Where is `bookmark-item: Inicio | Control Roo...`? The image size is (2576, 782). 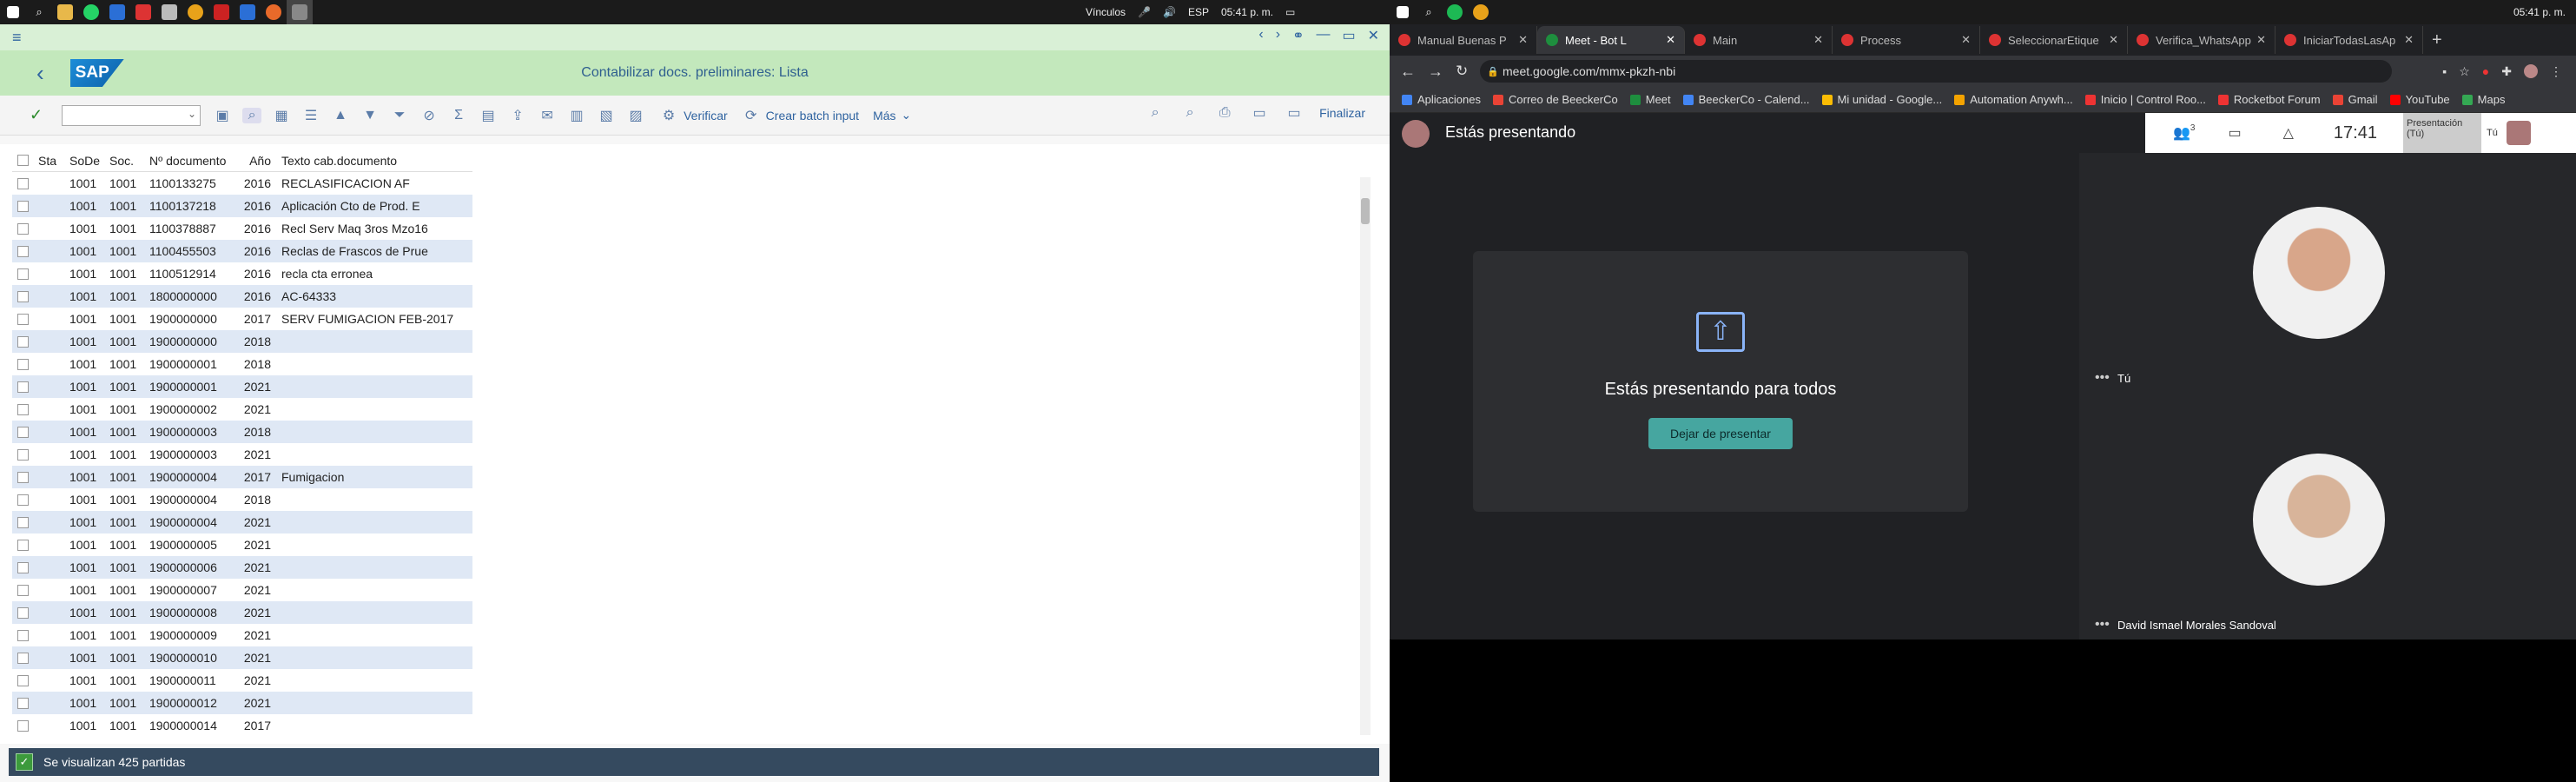 bookmark-item: Inicio | Control Roo... is located at coordinates (2145, 100).